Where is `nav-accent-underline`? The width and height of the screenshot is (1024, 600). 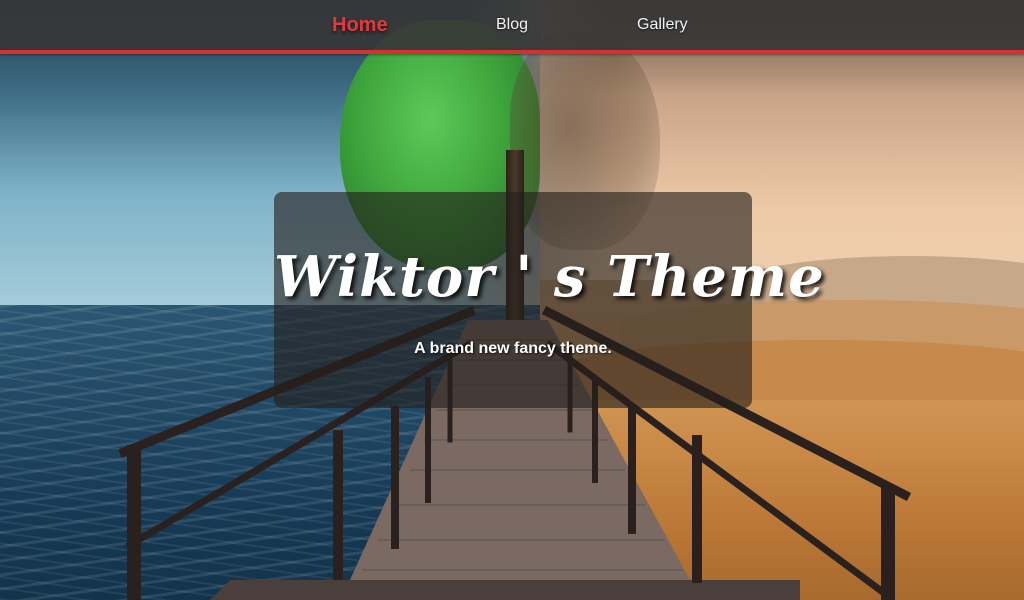
nav-accent-underline is located at coordinates (512, 52).